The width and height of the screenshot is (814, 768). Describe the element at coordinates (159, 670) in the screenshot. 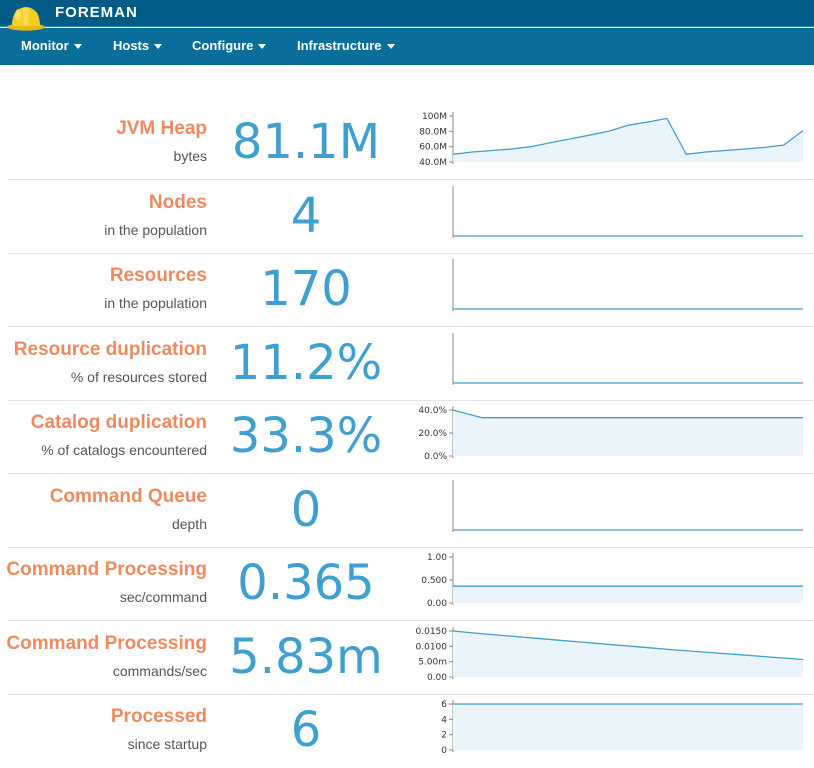

I see `metric-description: commands/sec` at that location.